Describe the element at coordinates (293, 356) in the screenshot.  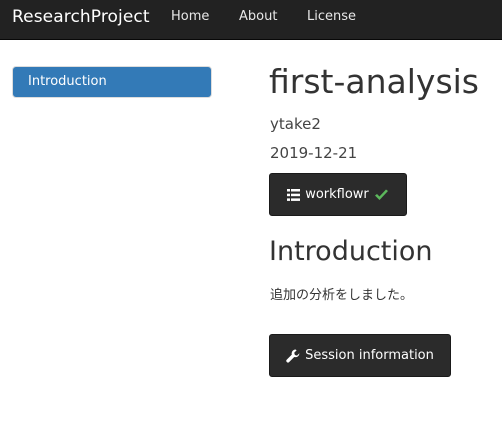
I see `wrench-icon` at that location.